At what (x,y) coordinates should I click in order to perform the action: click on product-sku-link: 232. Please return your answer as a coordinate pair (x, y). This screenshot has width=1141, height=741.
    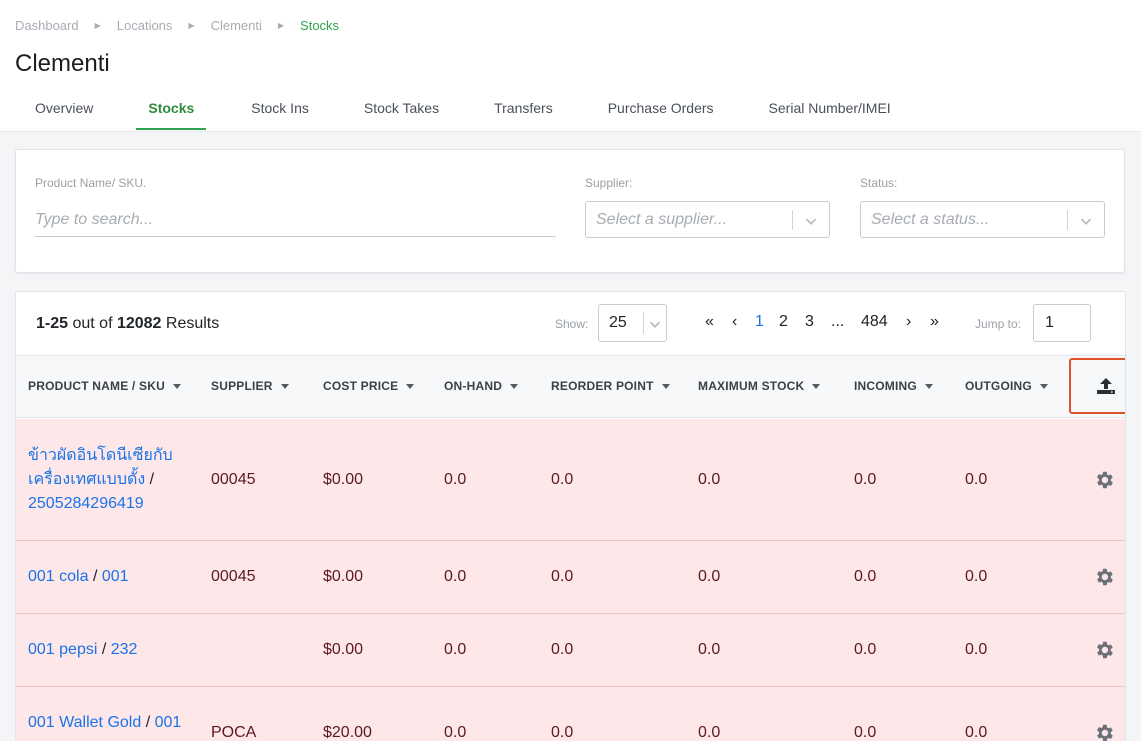
    Looking at the image, I should click on (124, 649).